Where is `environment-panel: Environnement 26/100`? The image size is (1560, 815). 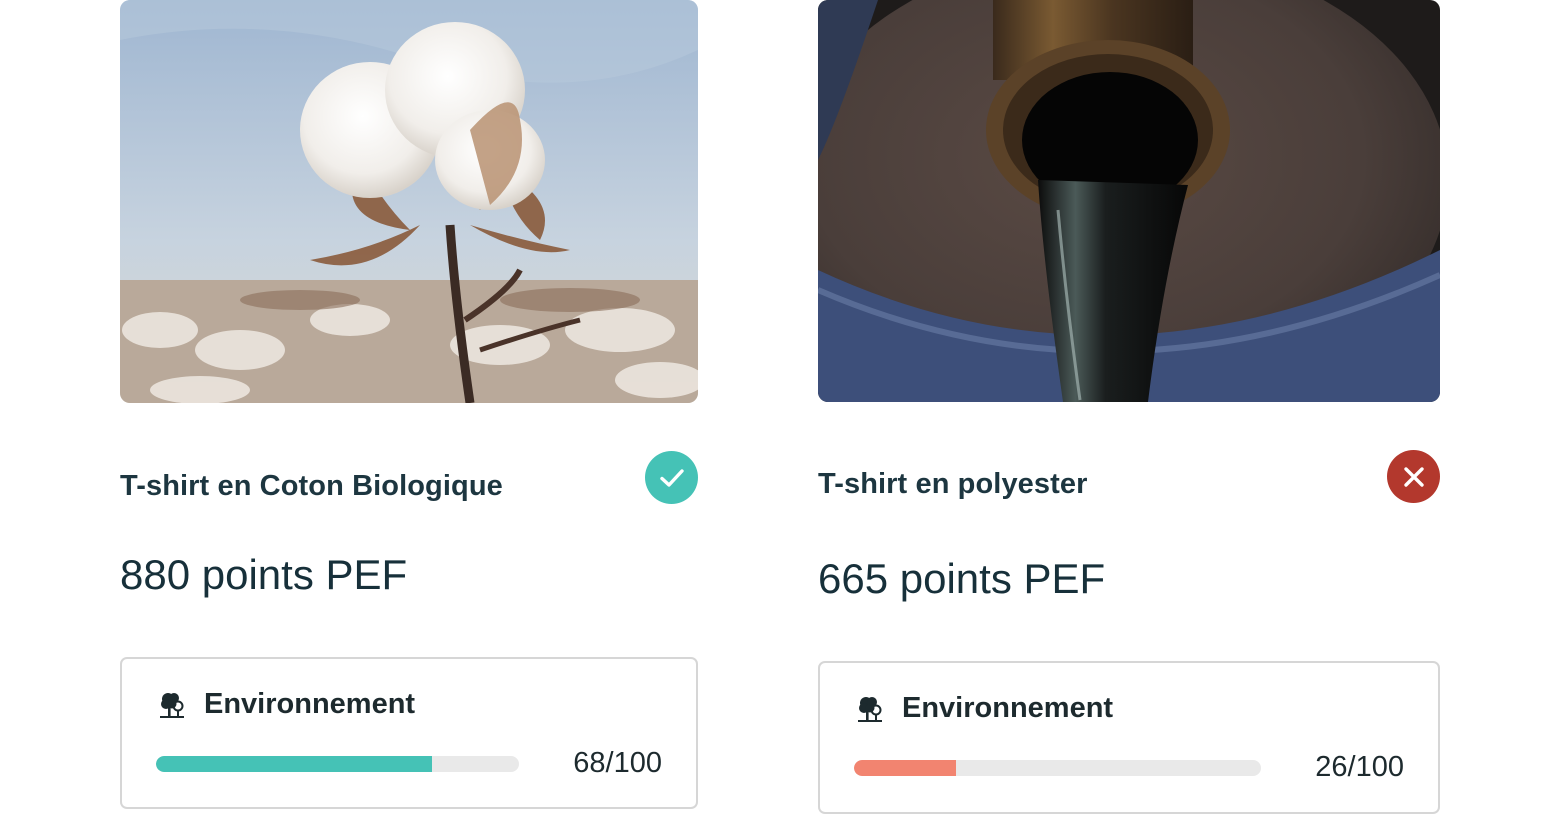 environment-panel: Environnement 26/100 is located at coordinates (1129, 737).